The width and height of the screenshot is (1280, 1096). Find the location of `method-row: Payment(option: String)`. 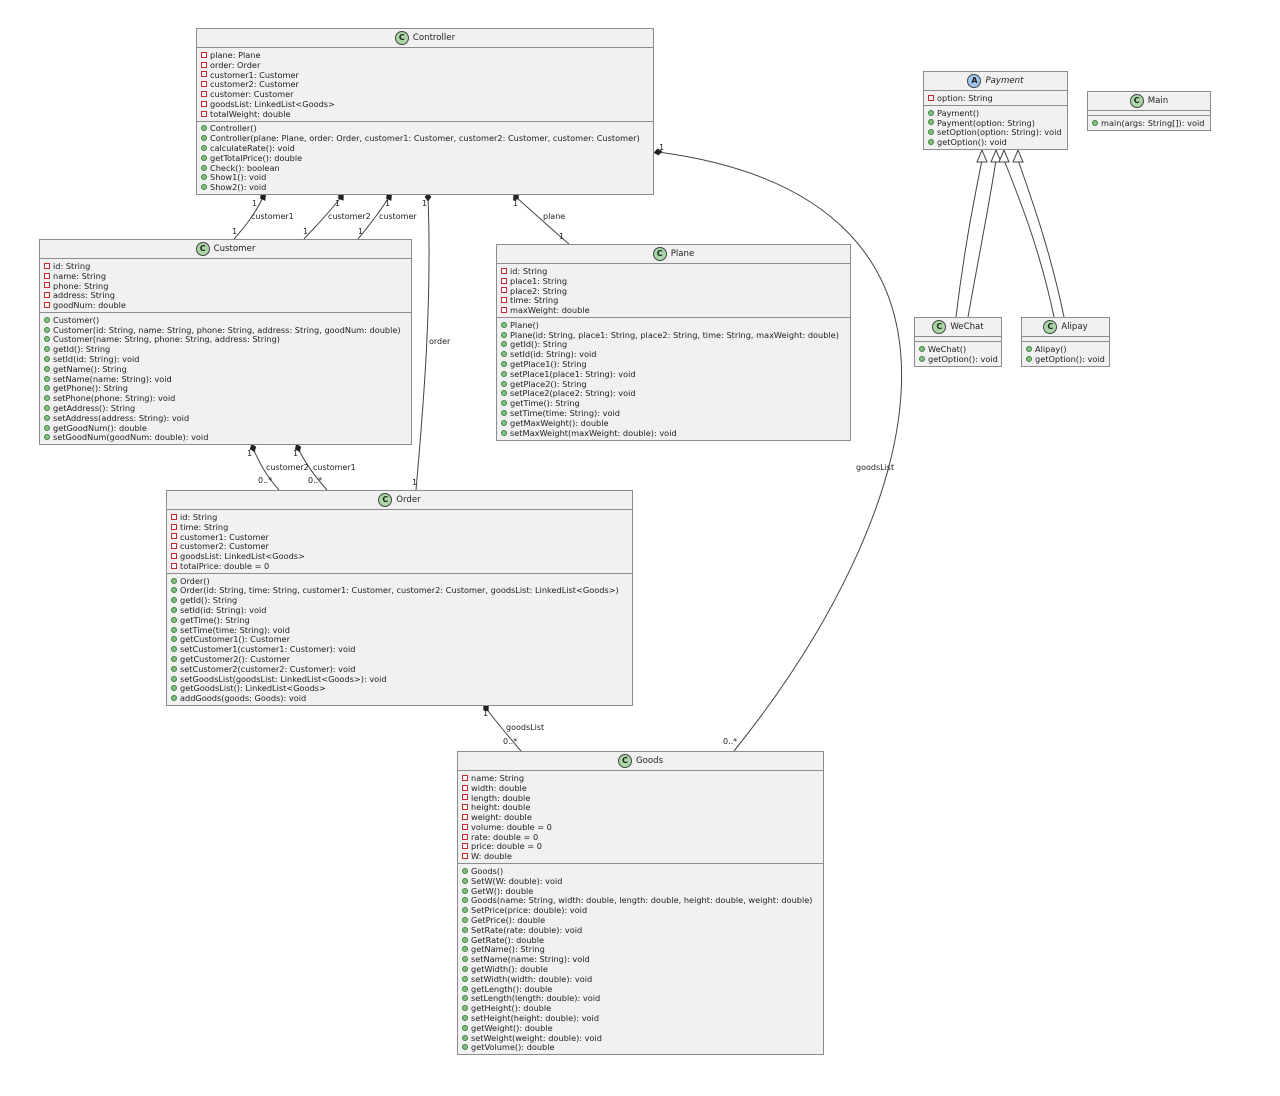

method-row: Payment(option: String) is located at coordinates (995, 123).